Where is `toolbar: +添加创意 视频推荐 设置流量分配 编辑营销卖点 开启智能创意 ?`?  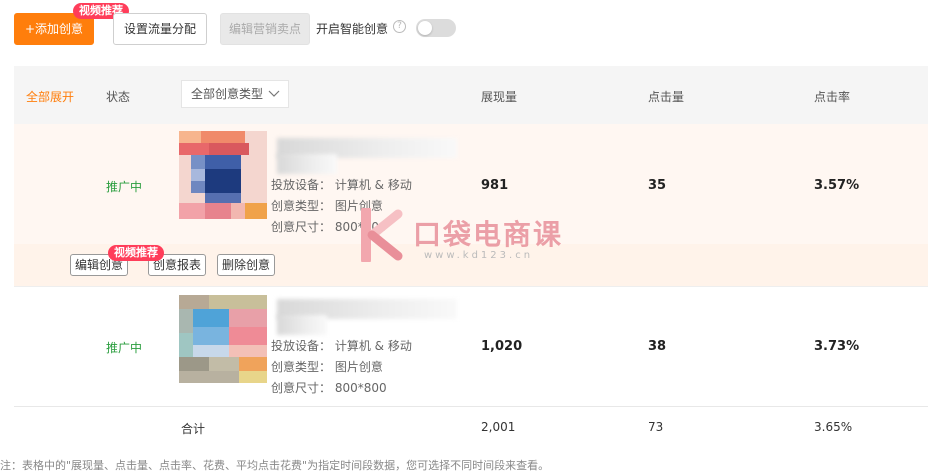 toolbar: +添加创意 视频推荐 设置流量分配 编辑营销卖点 开启智能创意 ? is located at coordinates (464, 30).